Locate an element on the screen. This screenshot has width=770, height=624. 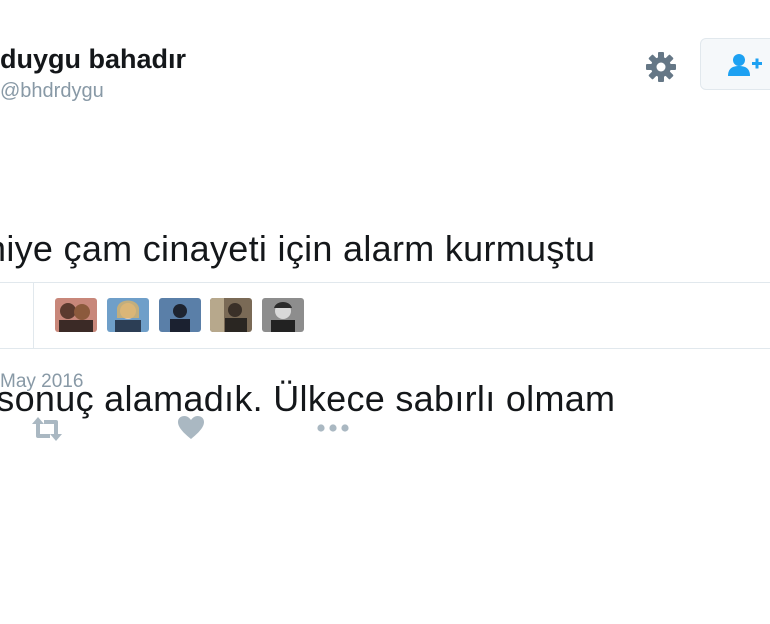
tweet-line-1: niye çam cinayeti için alarm kurmuştu is located at coordinates (298, 248).